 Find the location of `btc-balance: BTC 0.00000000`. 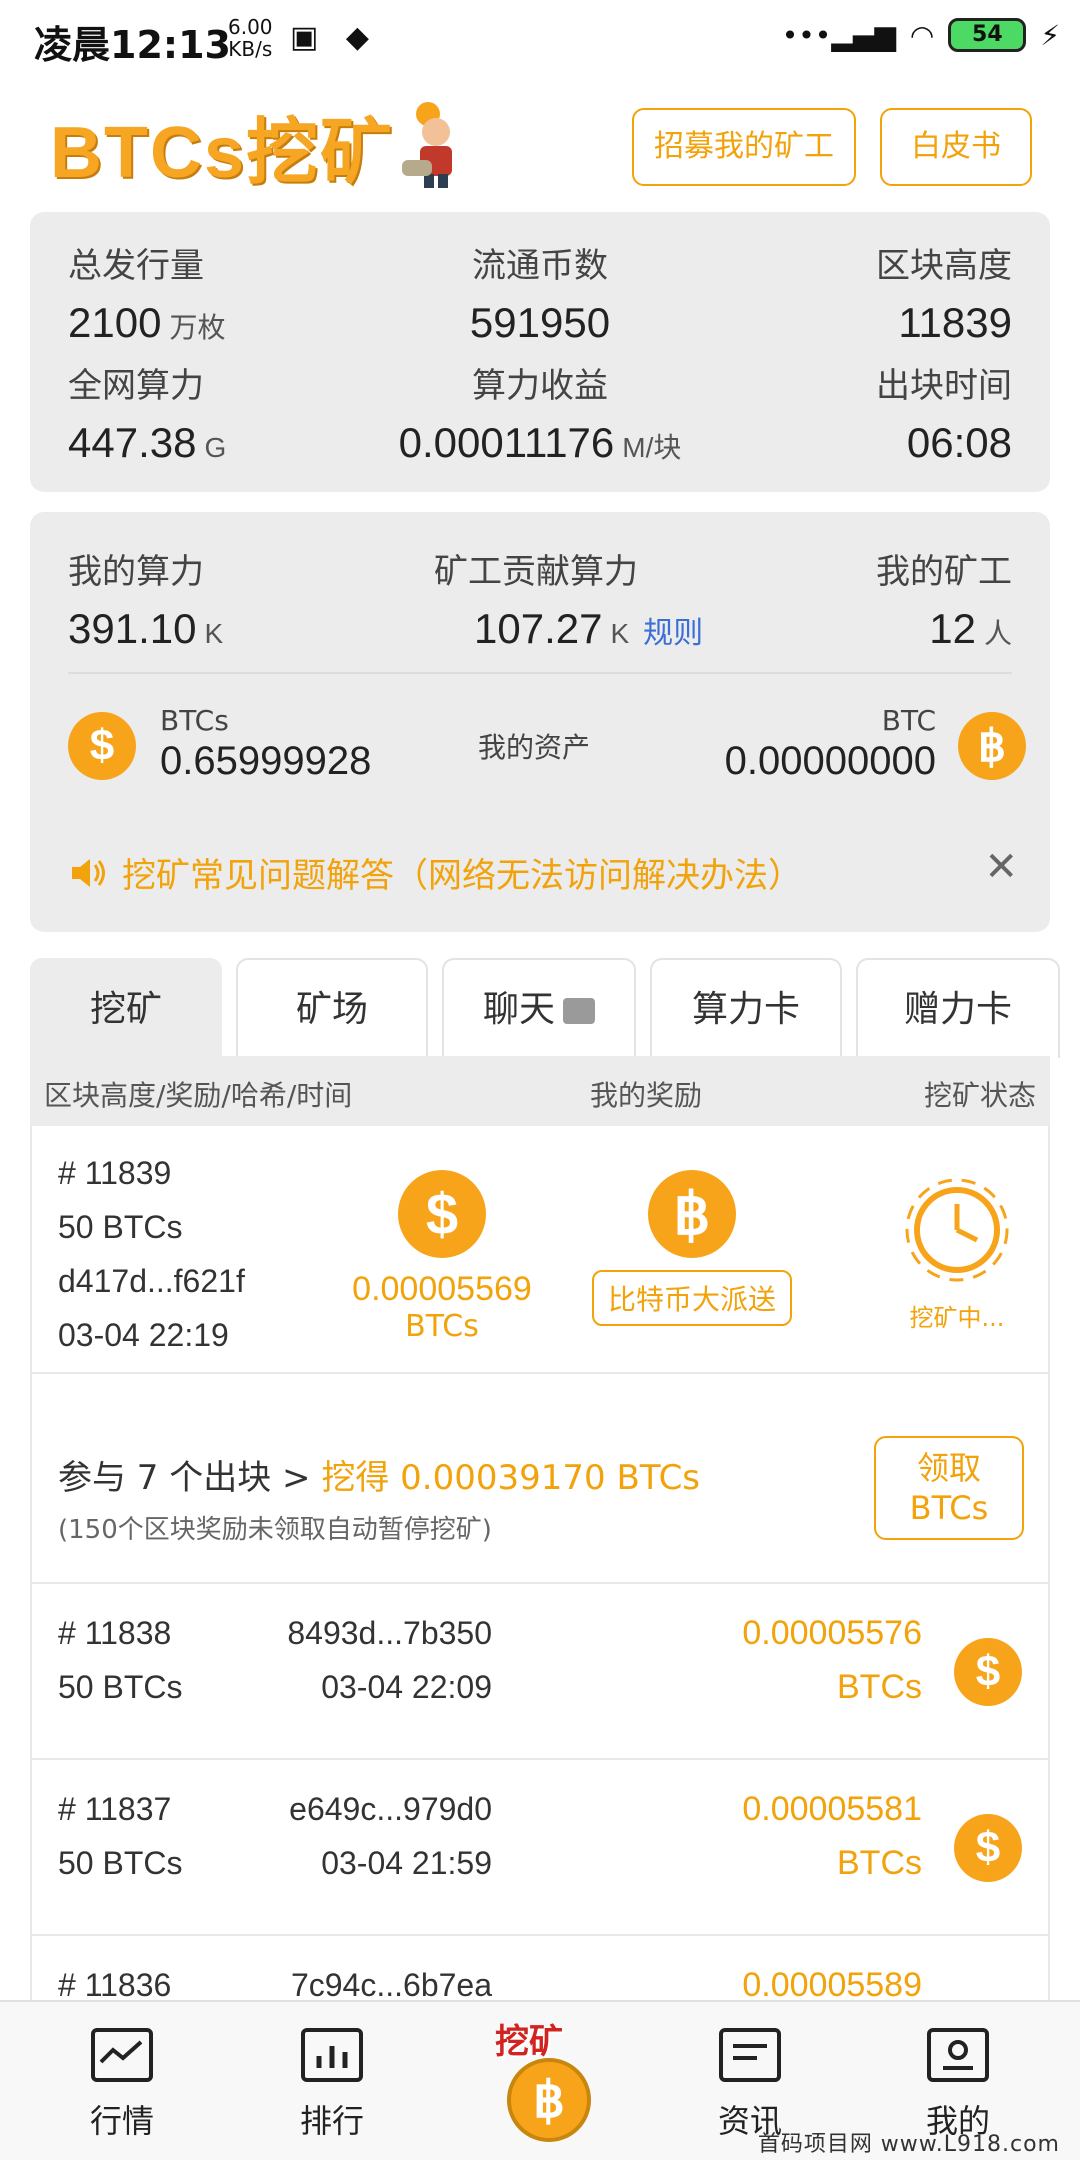

btc-balance: BTC 0.00000000 is located at coordinates (830, 744).